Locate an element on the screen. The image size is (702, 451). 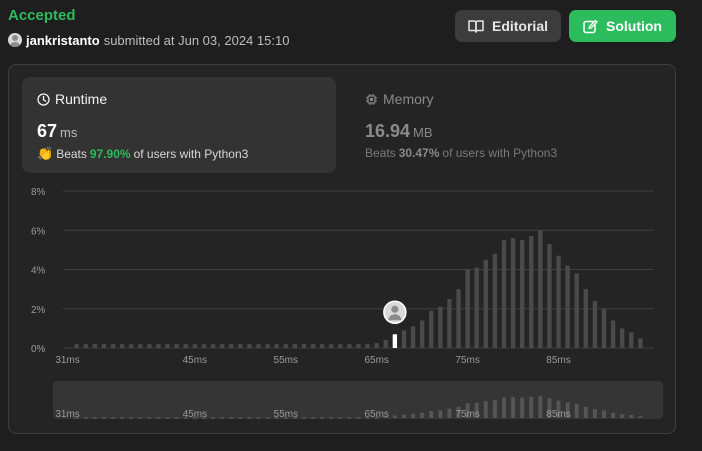
edit-icon is located at coordinates (590, 26).